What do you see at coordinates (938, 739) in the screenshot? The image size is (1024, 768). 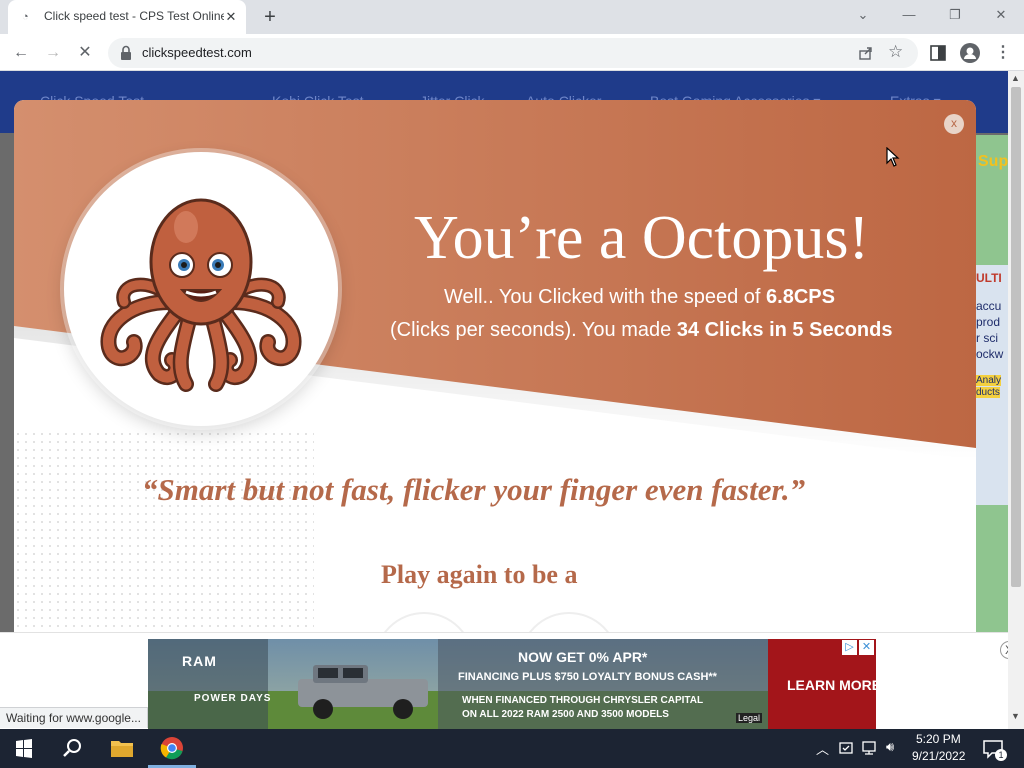 I see `taskbar-time: 5:20 PM` at bounding box center [938, 739].